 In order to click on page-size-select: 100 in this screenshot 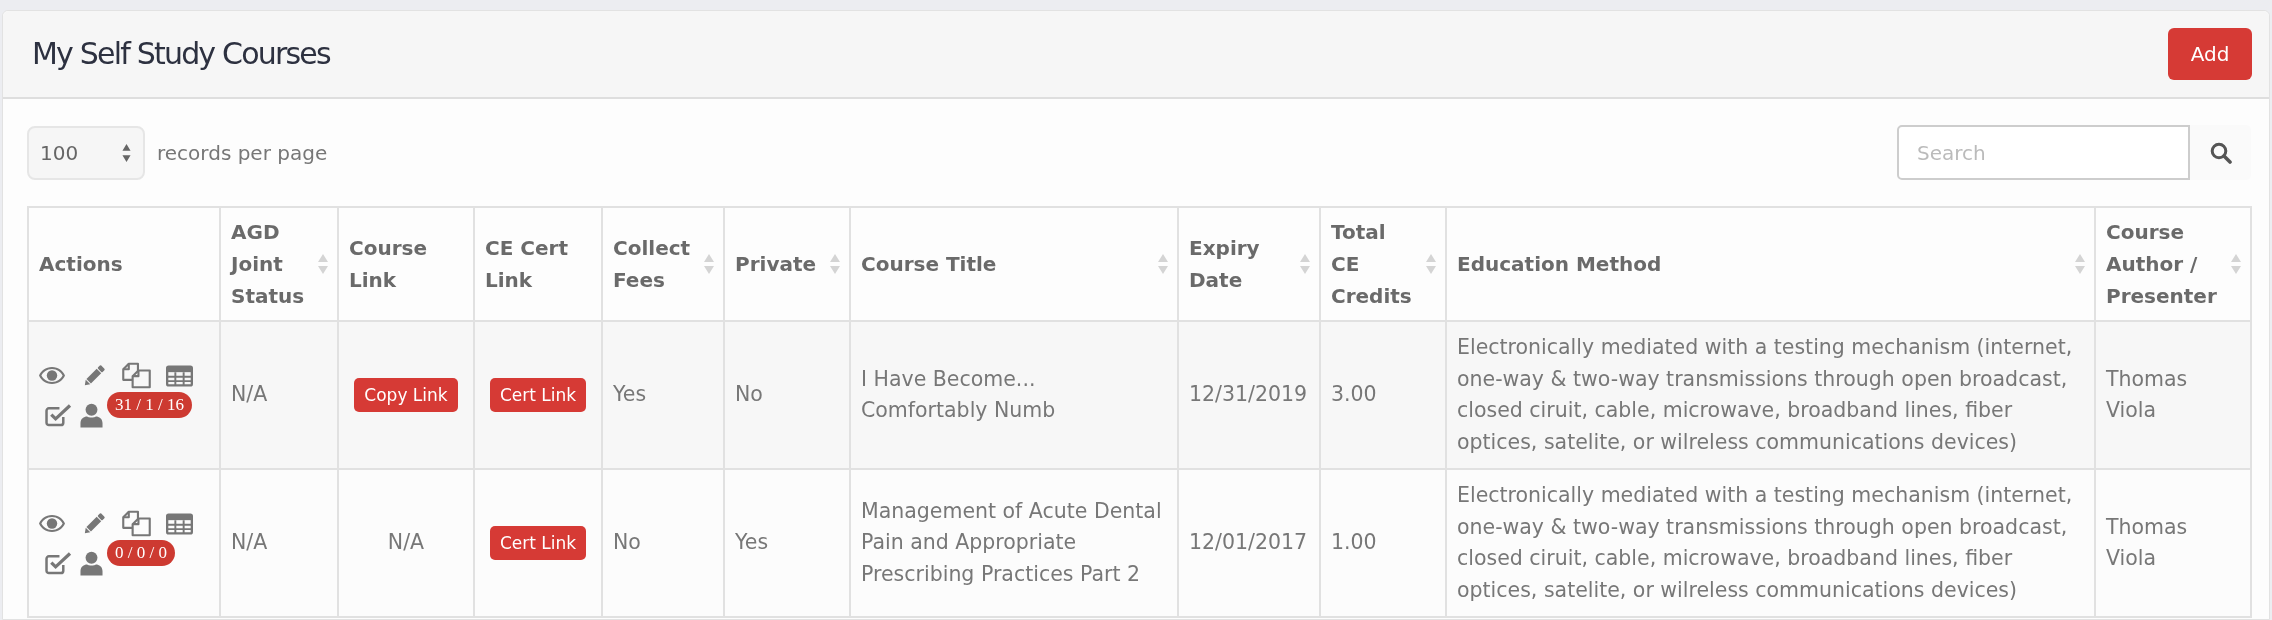, I will do `click(86, 152)`.